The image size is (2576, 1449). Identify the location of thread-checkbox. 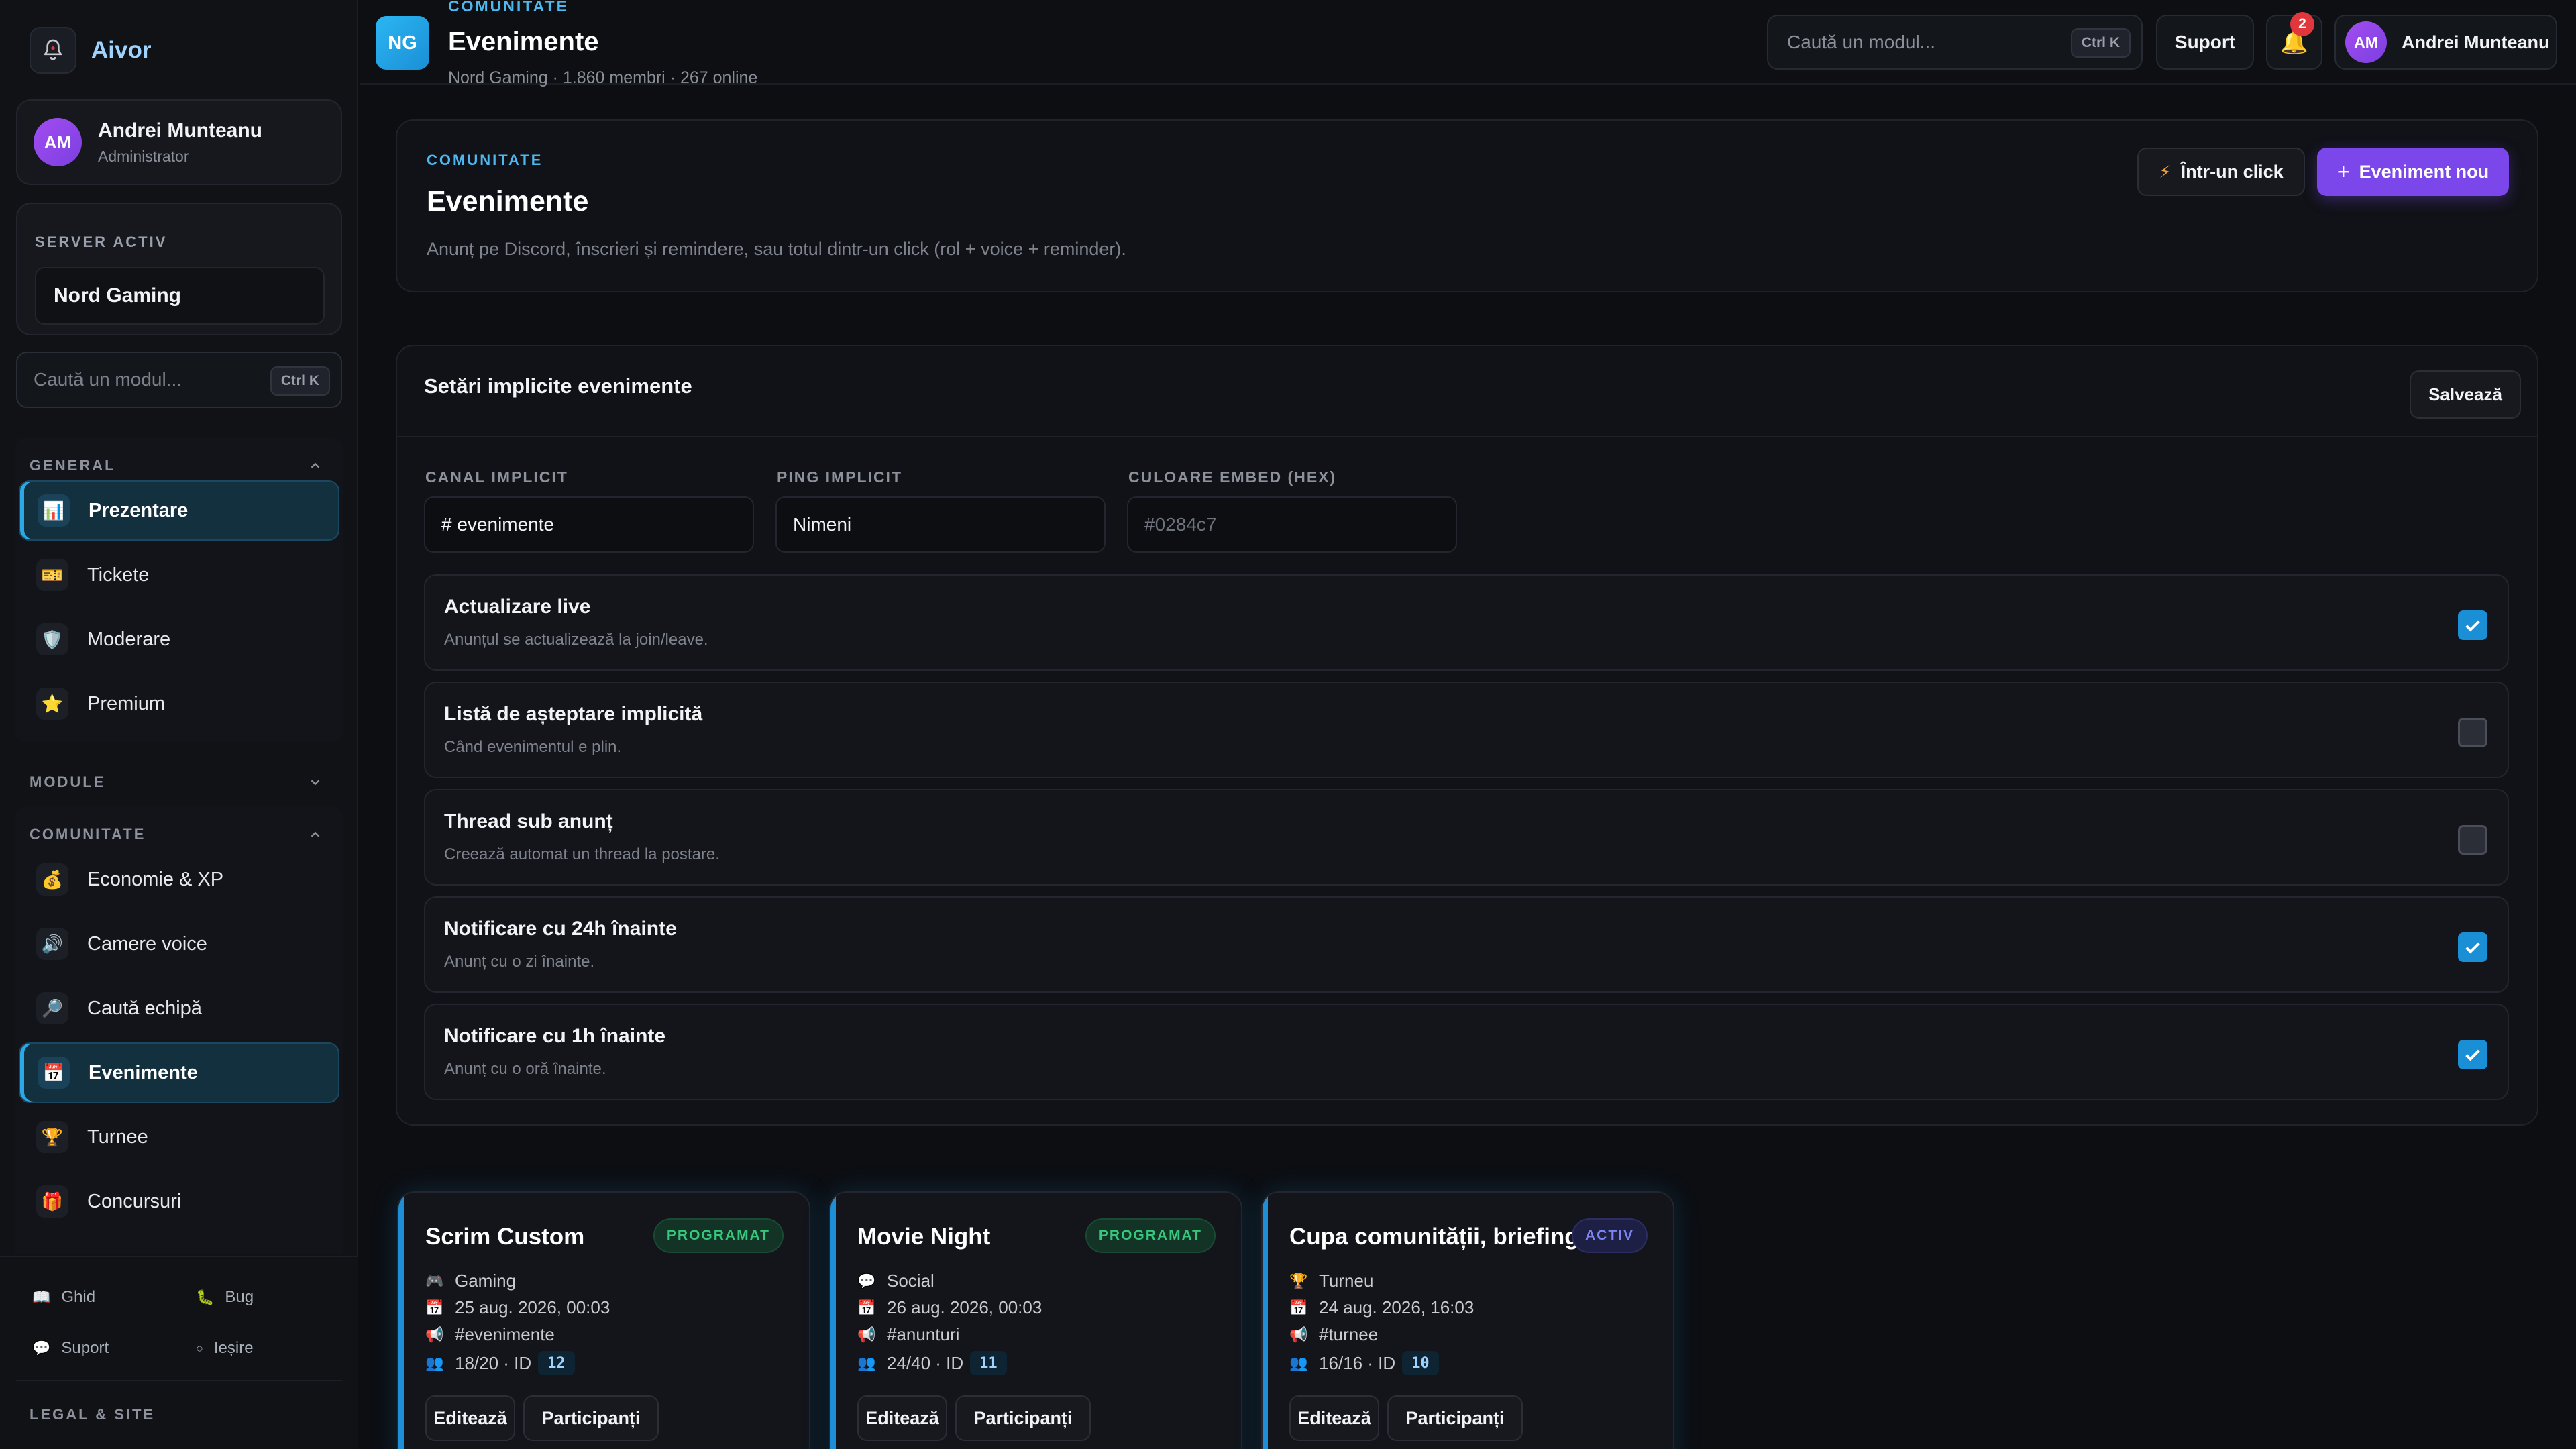
(2472, 840).